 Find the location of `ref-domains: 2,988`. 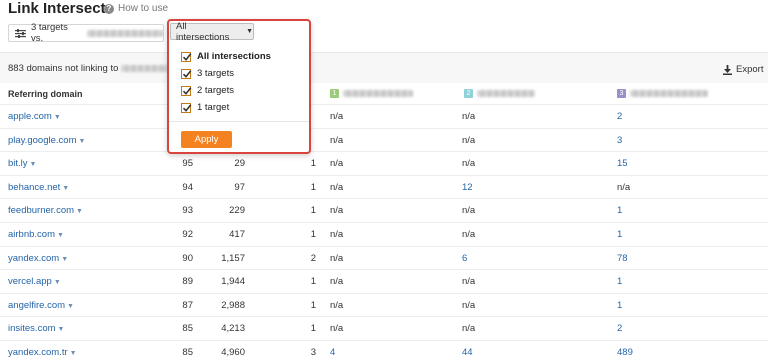

ref-domains: 2,988 is located at coordinates (233, 305).